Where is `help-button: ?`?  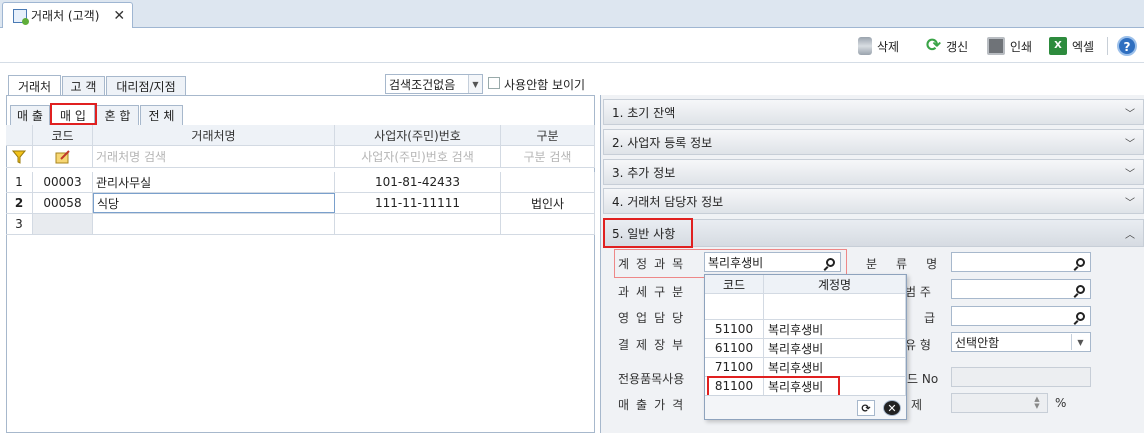
help-button: ? is located at coordinates (1127, 46).